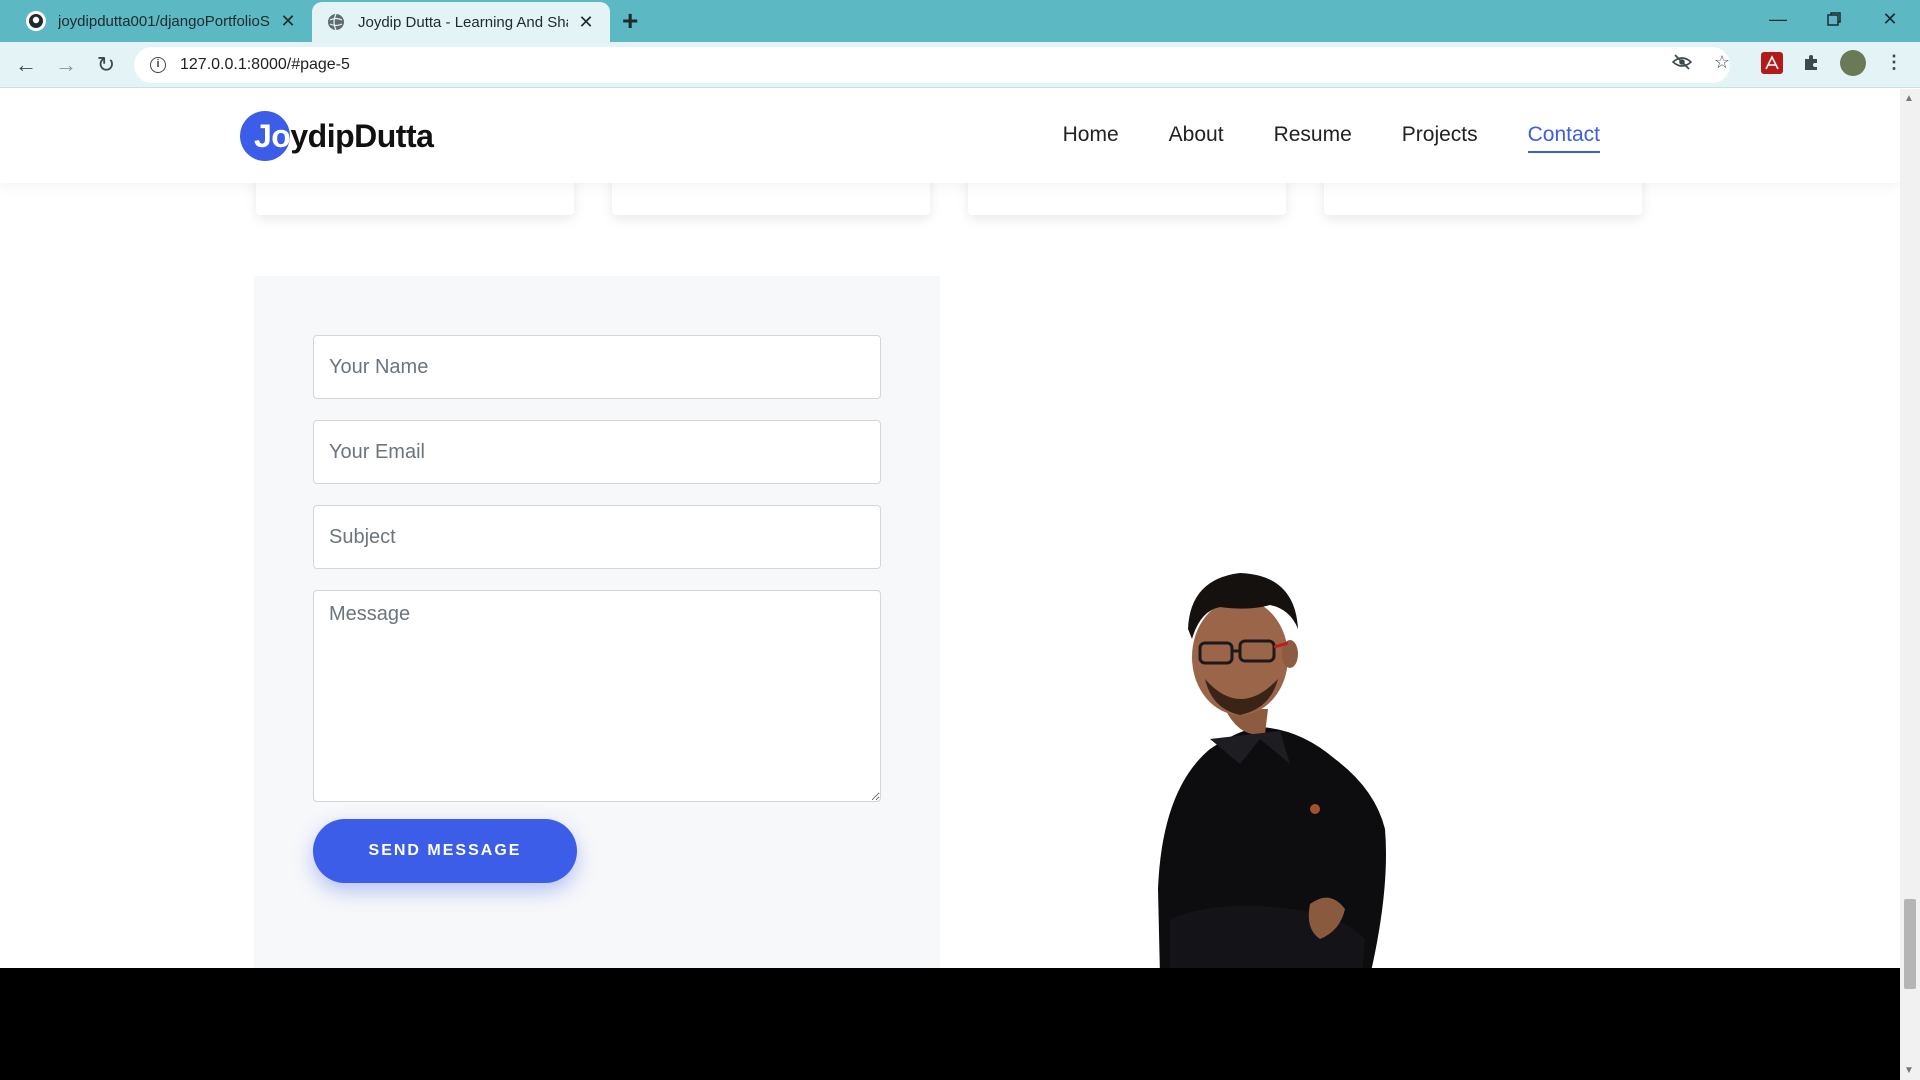  I want to click on main-nav: Home About Resume Projects Contact, so click(1331, 138).